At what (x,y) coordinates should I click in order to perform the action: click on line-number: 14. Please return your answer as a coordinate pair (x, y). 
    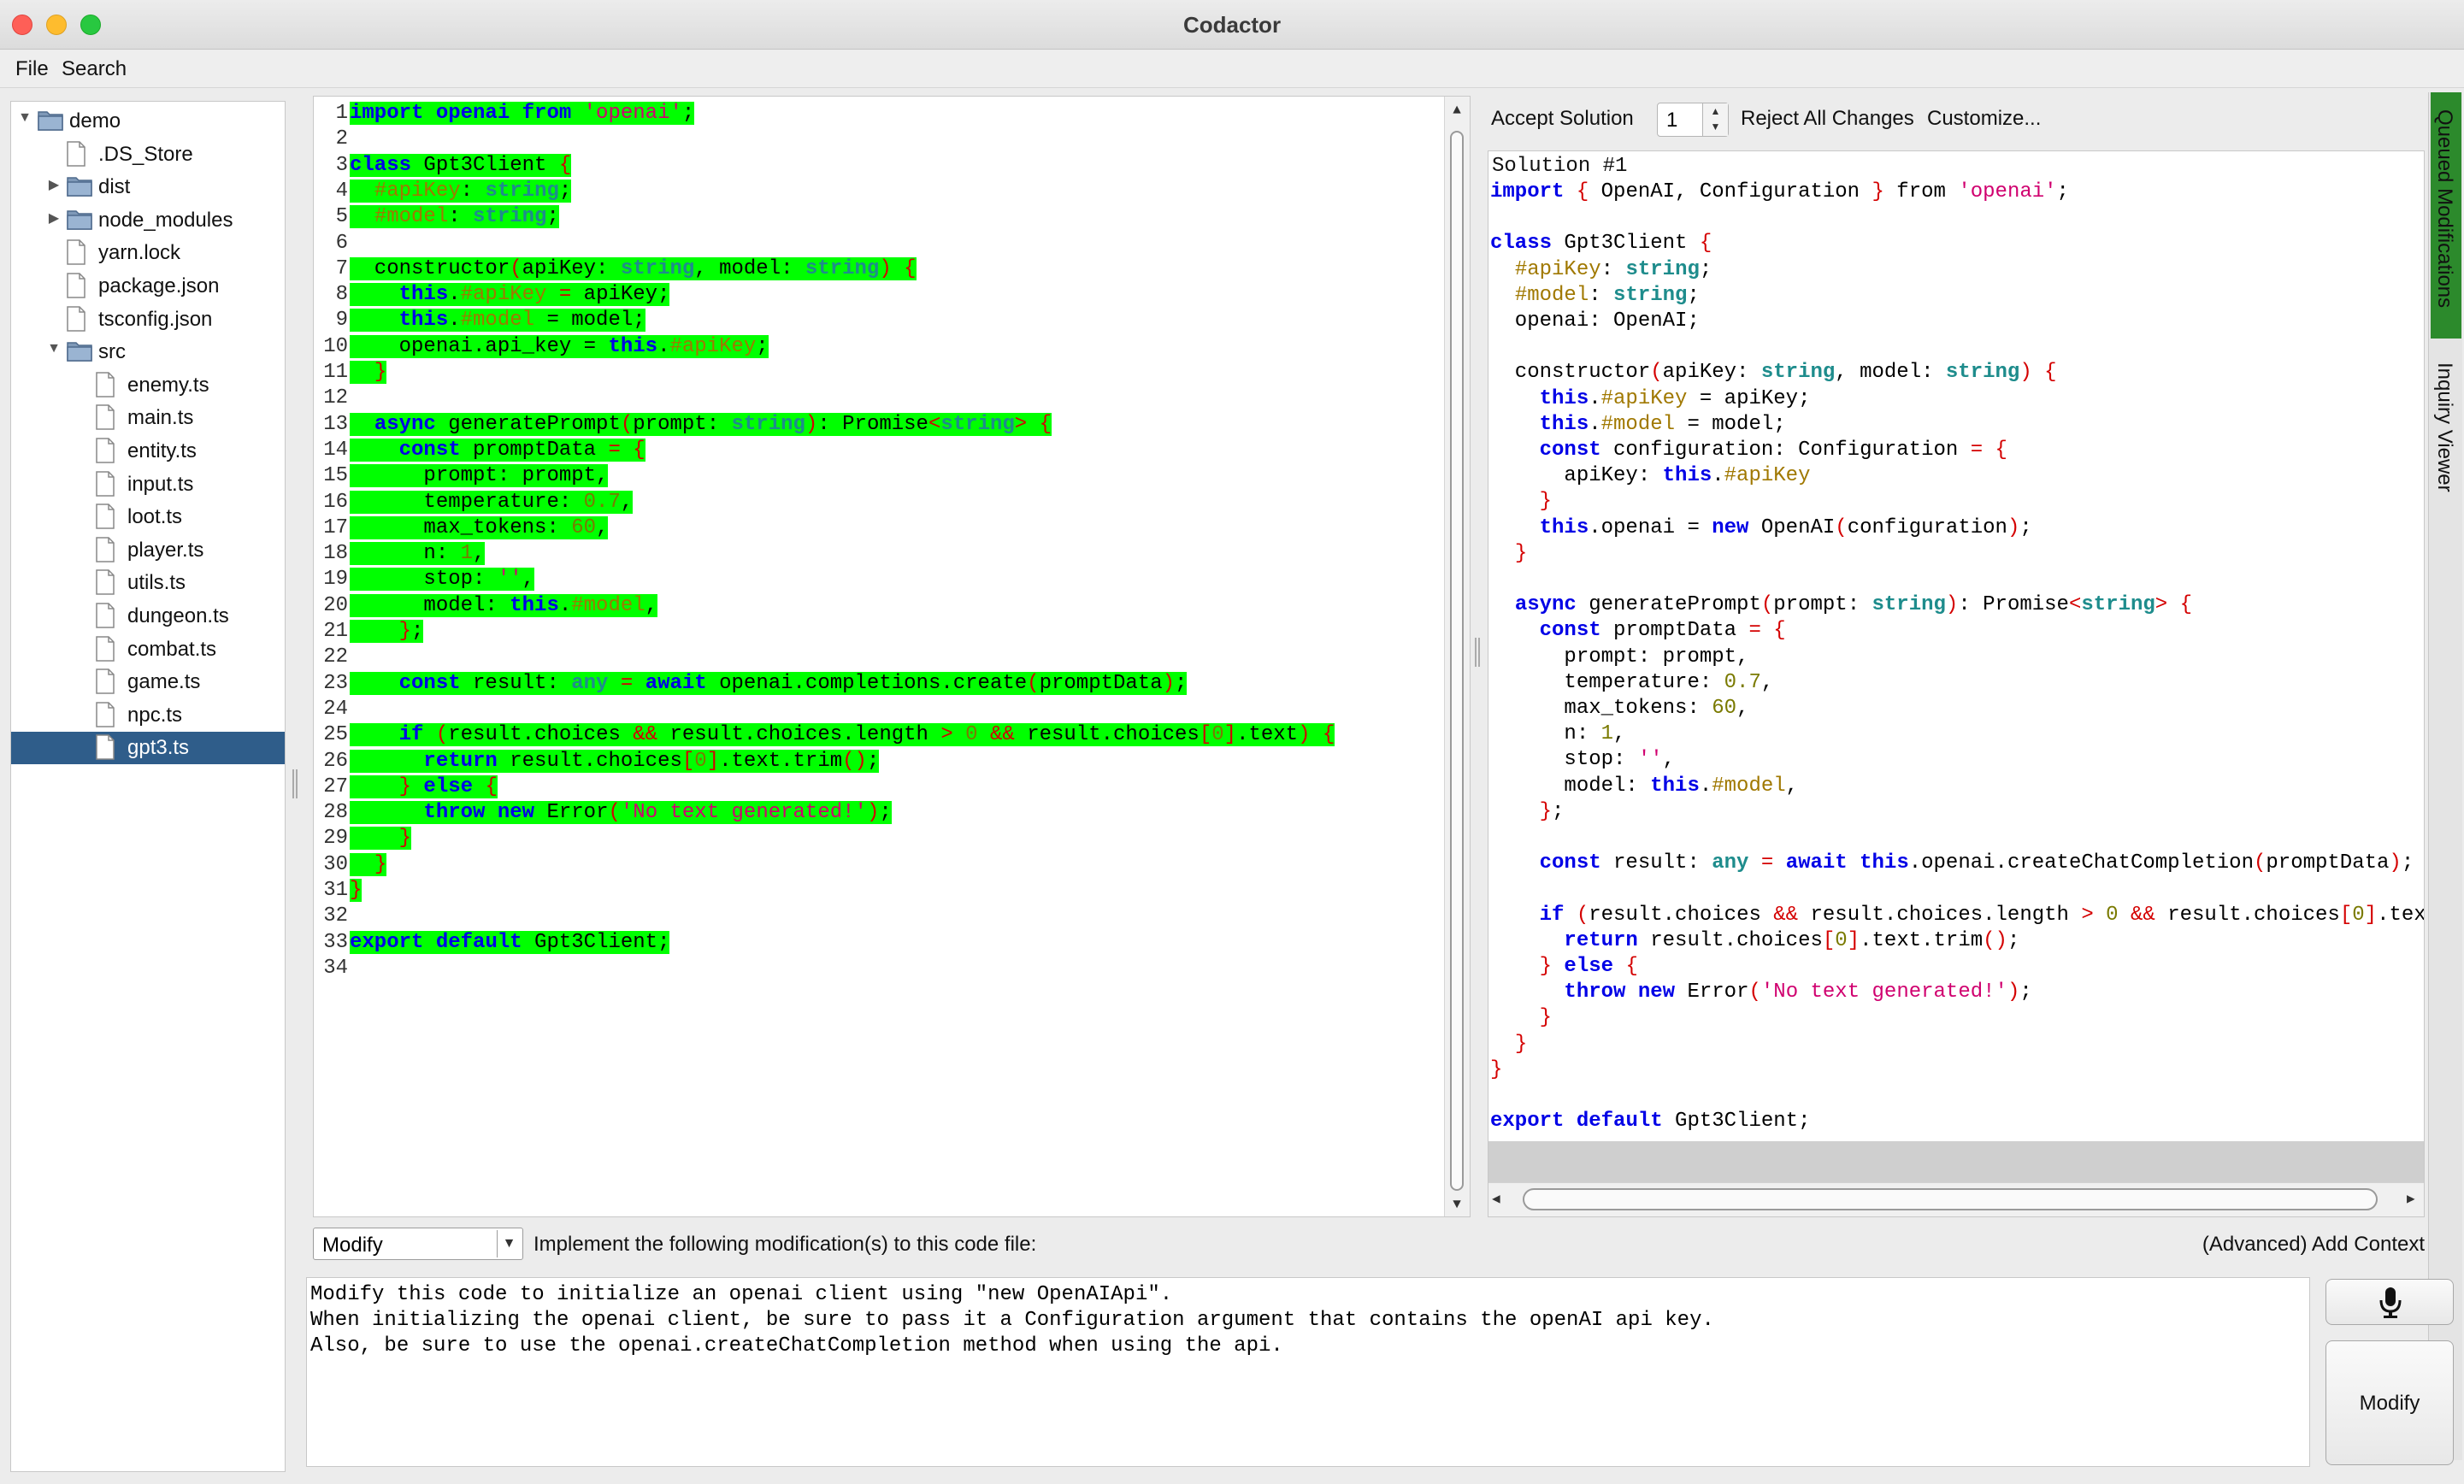
    Looking at the image, I should click on (335, 450).